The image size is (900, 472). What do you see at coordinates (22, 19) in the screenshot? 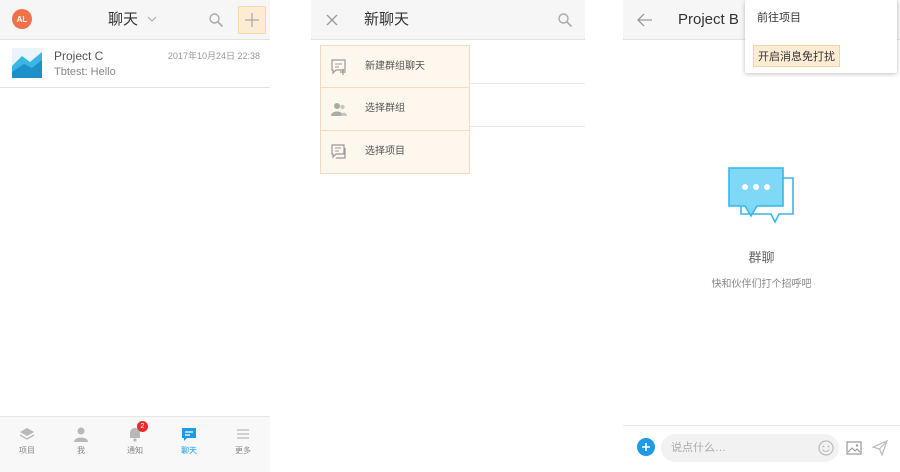
I see `avatar: AL` at bounding box center [22, 19].